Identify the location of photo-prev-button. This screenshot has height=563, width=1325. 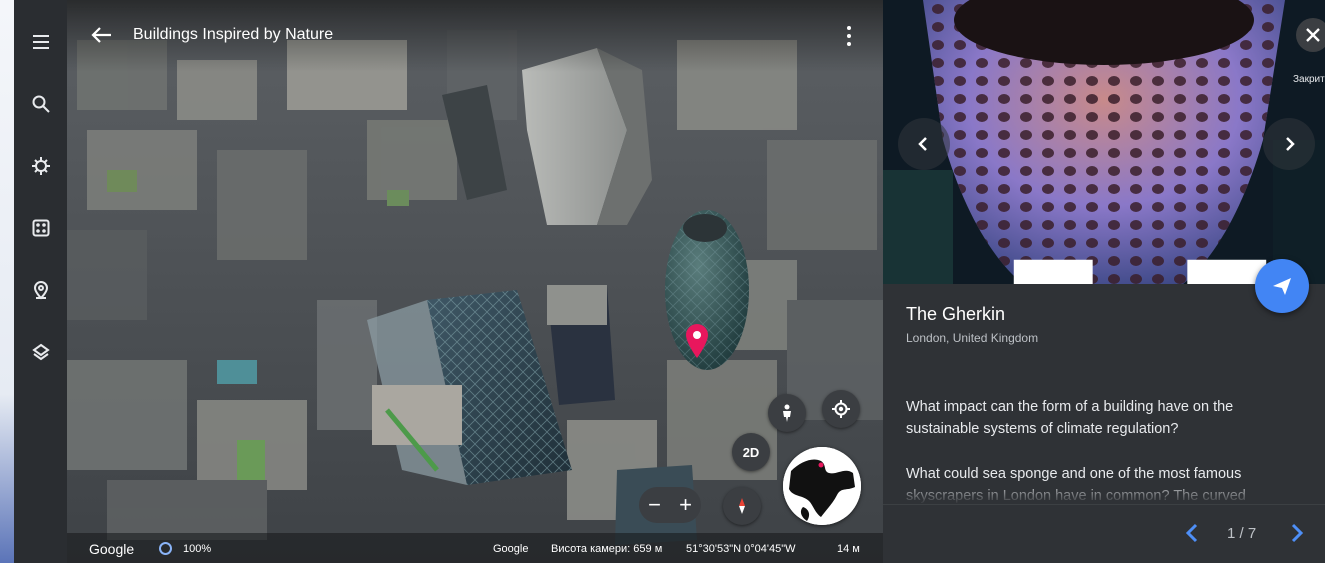
(924, 144).